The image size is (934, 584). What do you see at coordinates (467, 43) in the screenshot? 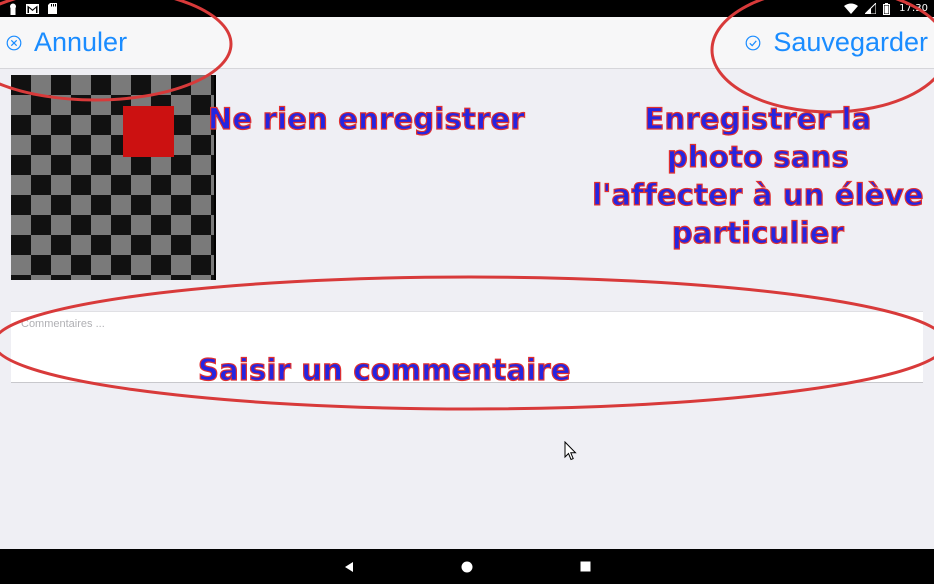
I see `nav-header: Annuler Sauvegarder` at bounding box center [467, 43].